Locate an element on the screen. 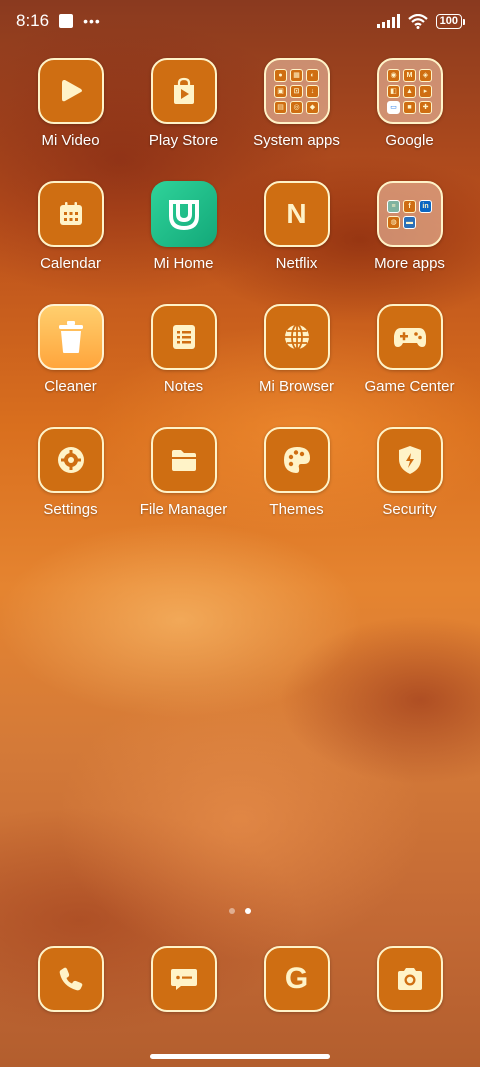  gamepad-icon is located at coordinates (409, 337).